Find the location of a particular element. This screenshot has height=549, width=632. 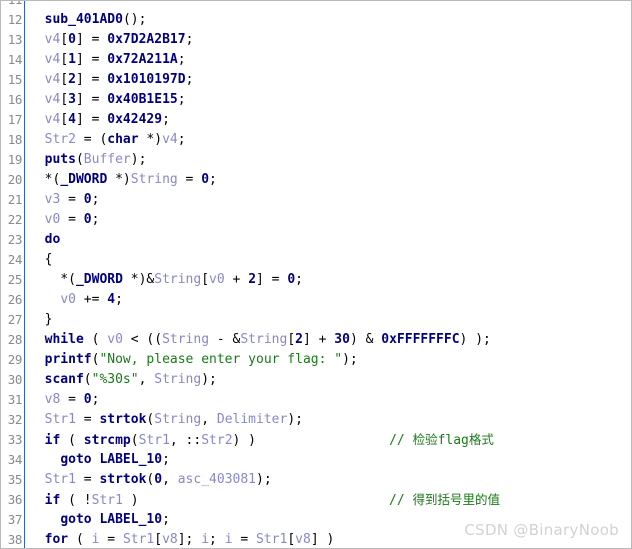

code-line: 21 v3 = 0; is located at coordinates (316, 200).